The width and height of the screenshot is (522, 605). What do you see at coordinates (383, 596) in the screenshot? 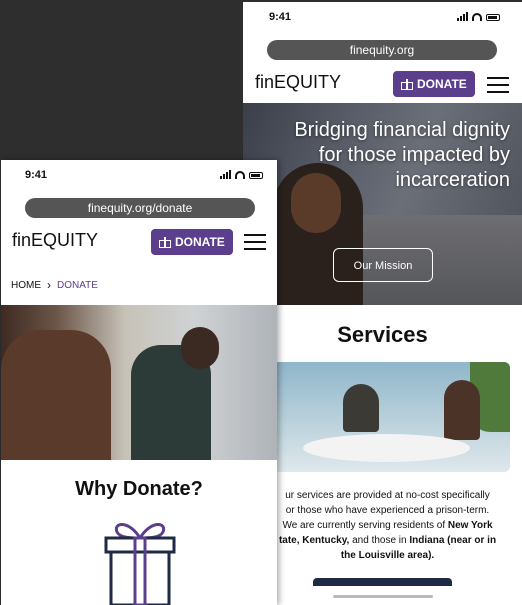
I see `home-indicator` at bounding box center [383, 596].